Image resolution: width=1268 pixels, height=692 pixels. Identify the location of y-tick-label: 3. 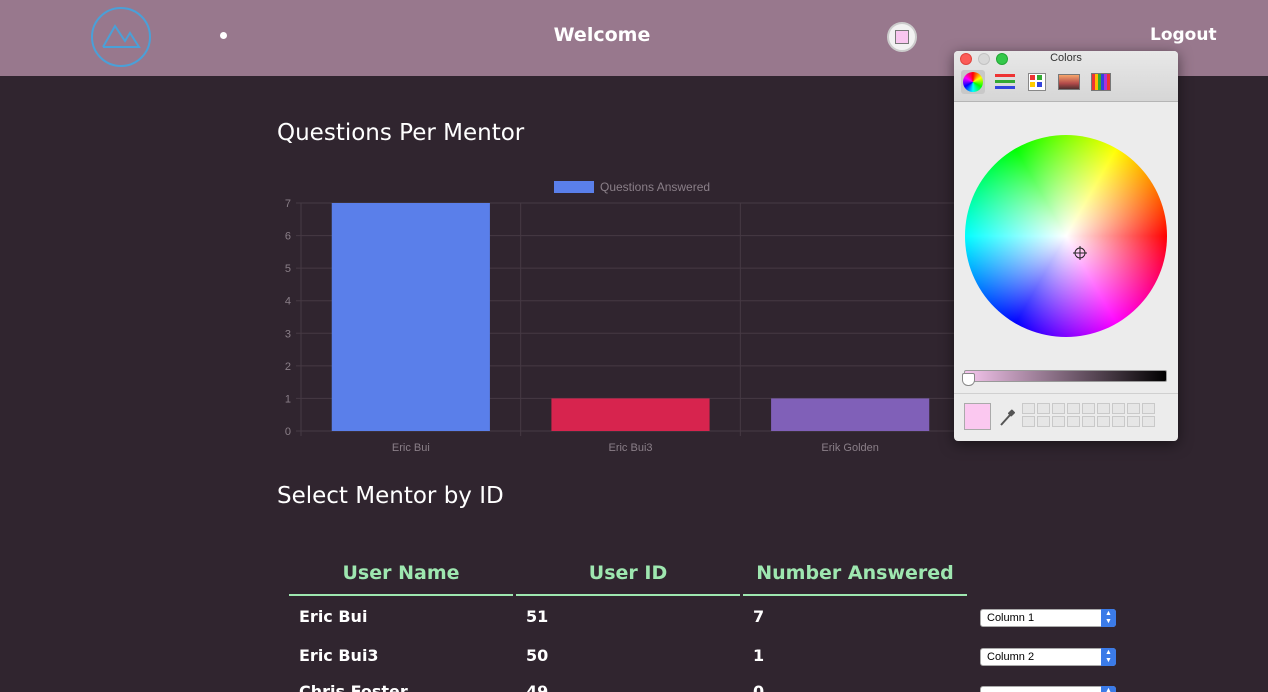
(288, 334).